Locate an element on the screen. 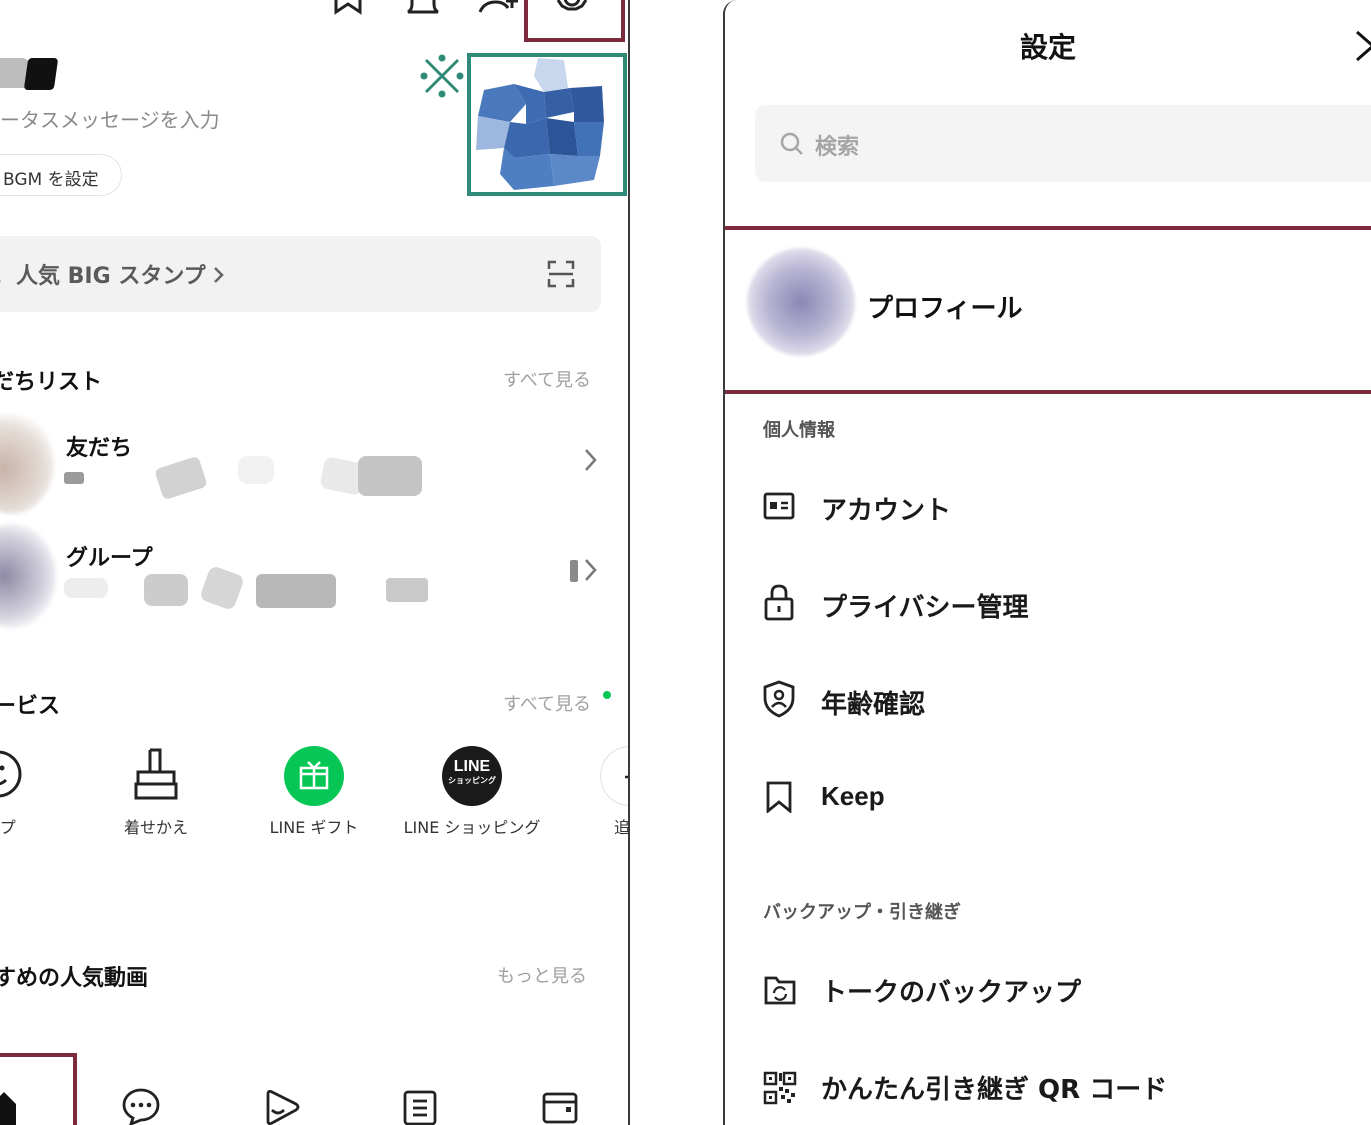 This screenshot has height=1125, width=1371. groups-avatar is located at coordinates (28, 576).